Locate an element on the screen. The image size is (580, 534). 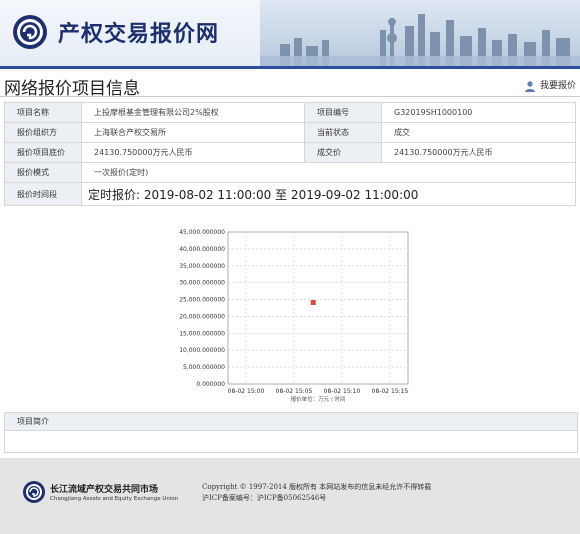
value-reserve-price: 24130.750000万元人民币 is located at coordinates (193, 152).